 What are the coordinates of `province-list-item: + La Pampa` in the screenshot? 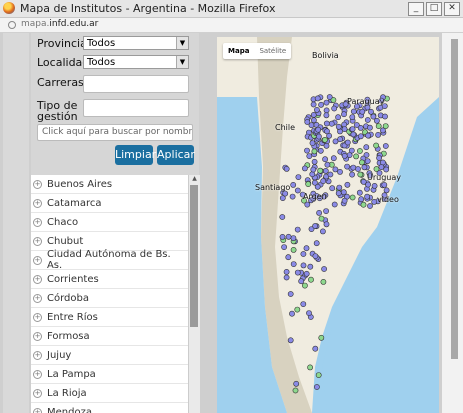 It's located at (109, 374).